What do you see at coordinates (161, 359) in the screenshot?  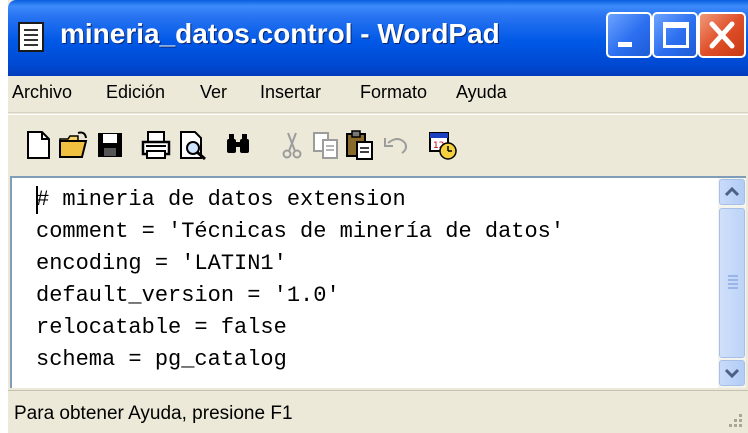 I see `document-line: schema = pg_catalog` at bounding box center [161, 359].